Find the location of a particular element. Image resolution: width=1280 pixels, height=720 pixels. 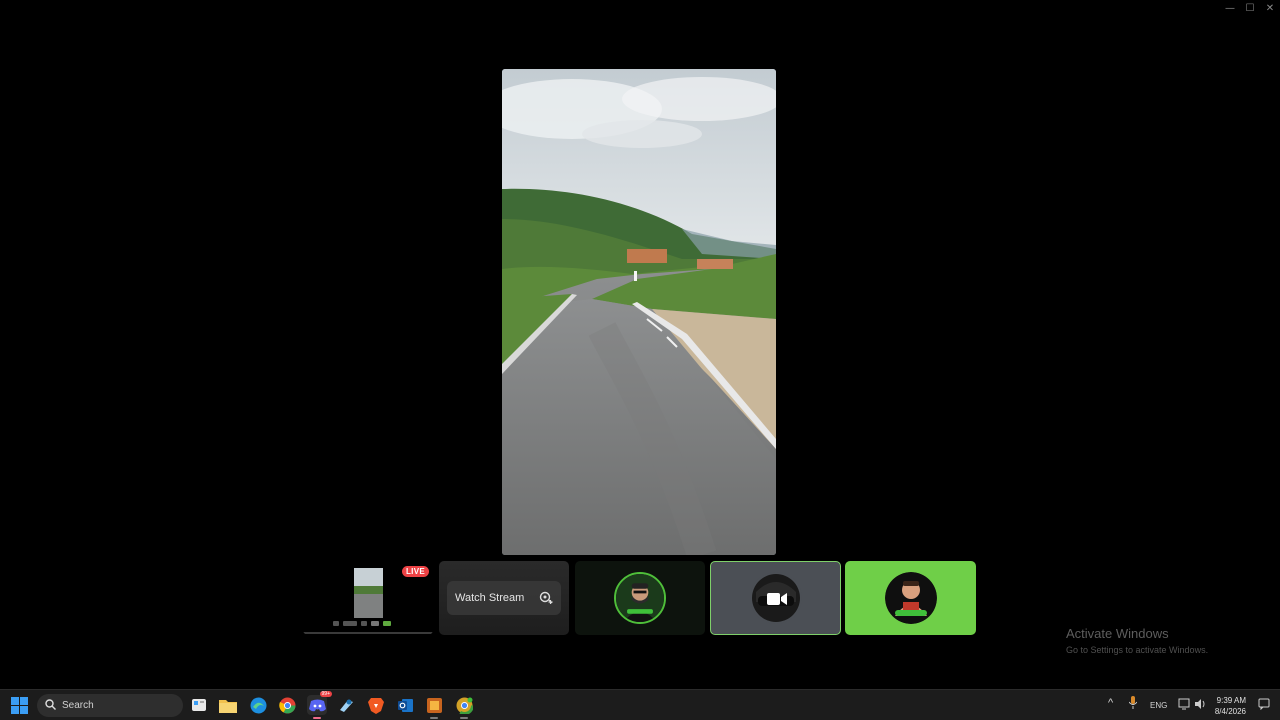

cartoon-man-avatar is located at coordinates (910, 598).